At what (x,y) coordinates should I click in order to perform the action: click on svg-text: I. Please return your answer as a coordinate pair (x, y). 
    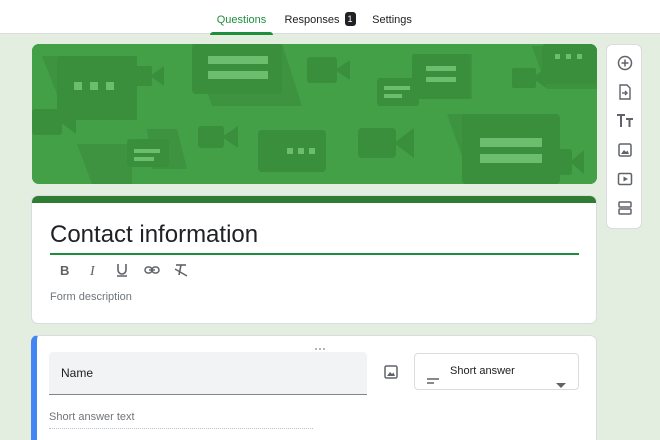
    Looking at the image, I should click on (92, 270).